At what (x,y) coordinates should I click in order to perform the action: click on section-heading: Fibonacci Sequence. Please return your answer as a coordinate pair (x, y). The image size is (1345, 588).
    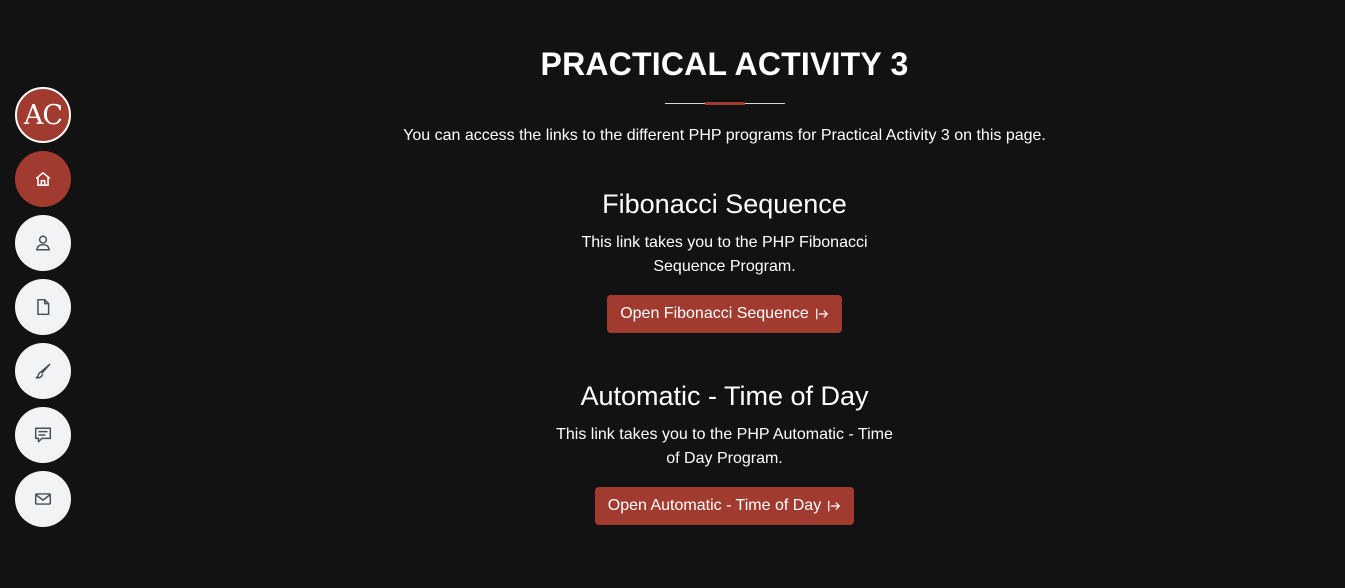
    Looking at the image, I should click on (724, 204).